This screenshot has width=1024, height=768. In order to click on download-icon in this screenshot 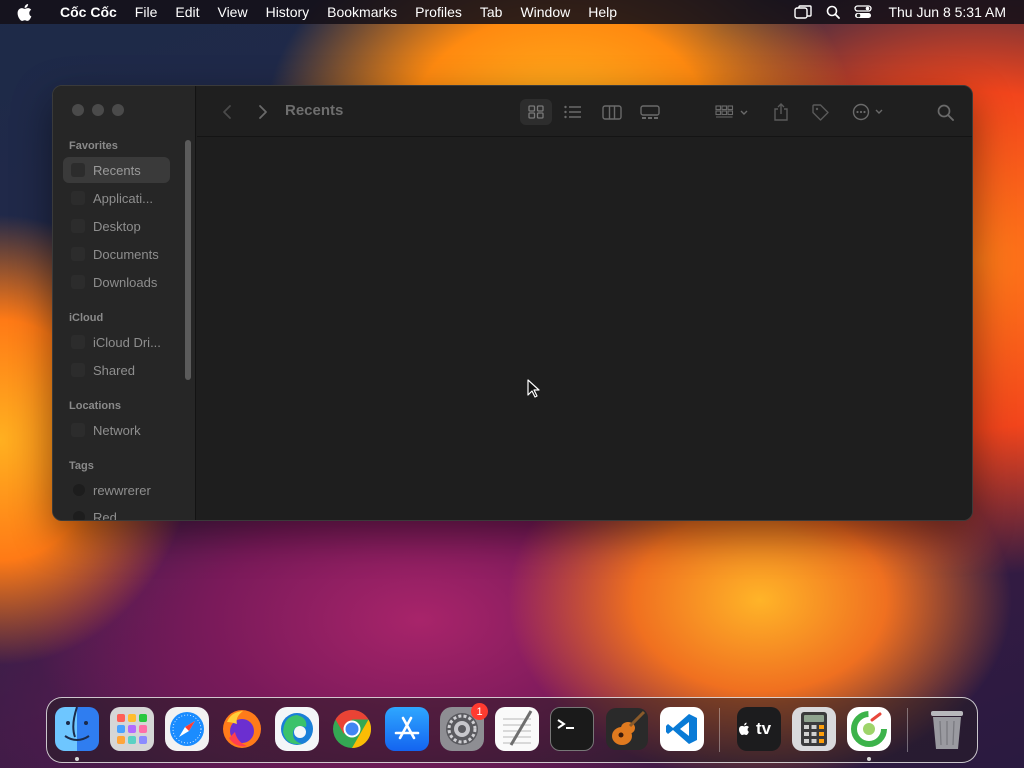, I will do `click(78, 282)`.